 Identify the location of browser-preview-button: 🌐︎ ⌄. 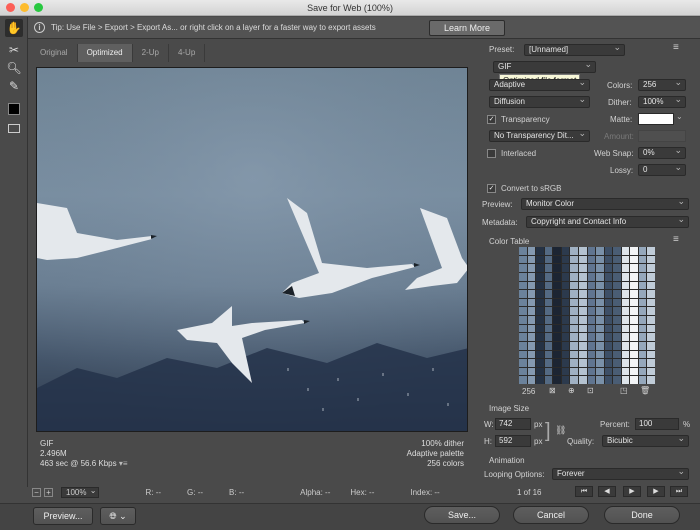
(118, 516).